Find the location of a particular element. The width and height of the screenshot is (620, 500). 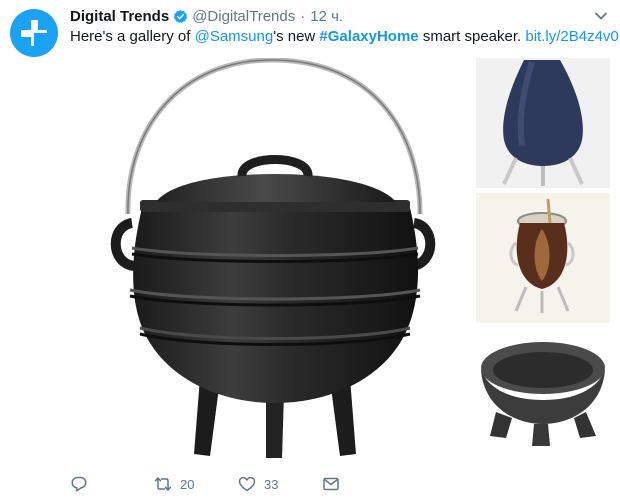

url-link: bit.ly/2B4z4v0 is located at coordinates (571, 36).